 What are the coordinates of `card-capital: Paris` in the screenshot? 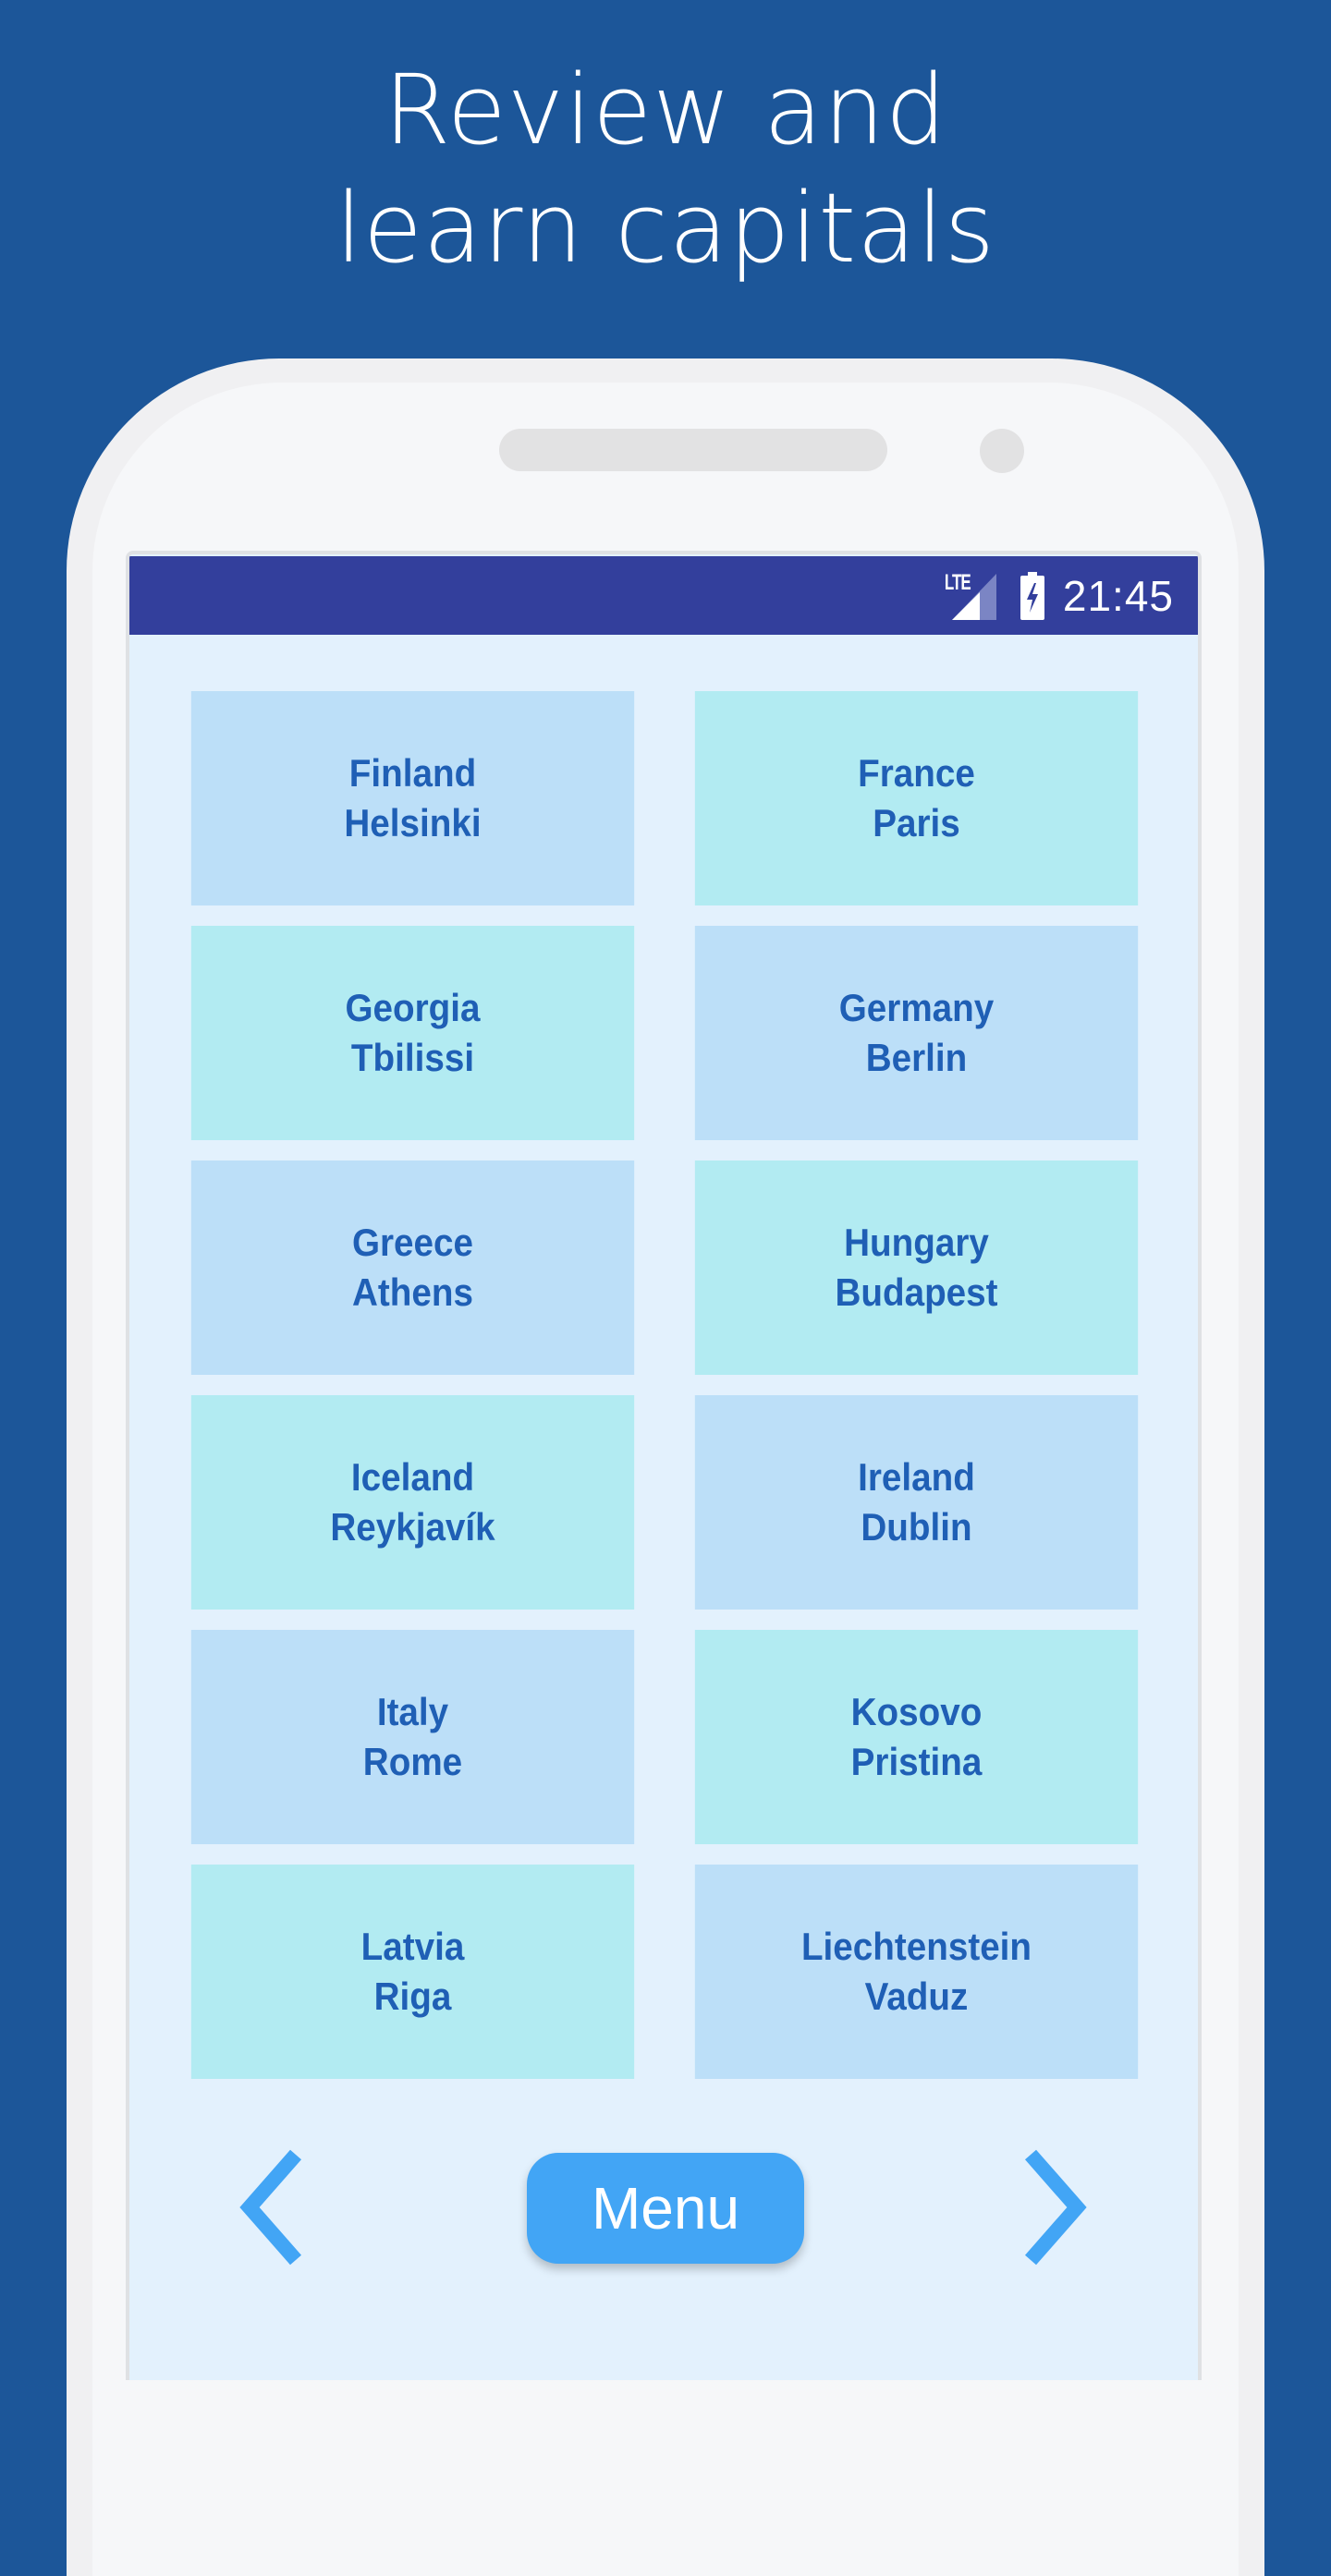 It's located at (916, 822).